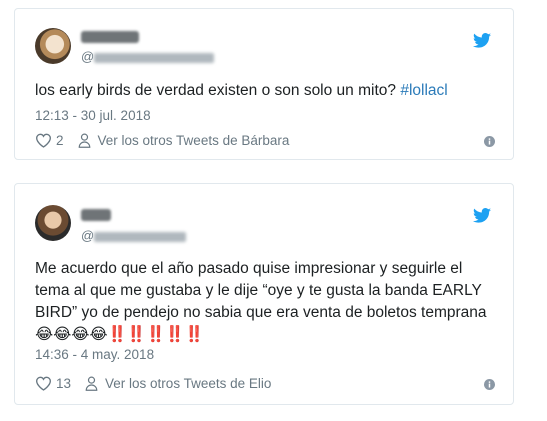 The image size is (547, 421). Describe the element at coordinates (188, 383) in the screenshot. I see `see-more-tweets-link: Ver los otros Tweets de Elio` at that location.